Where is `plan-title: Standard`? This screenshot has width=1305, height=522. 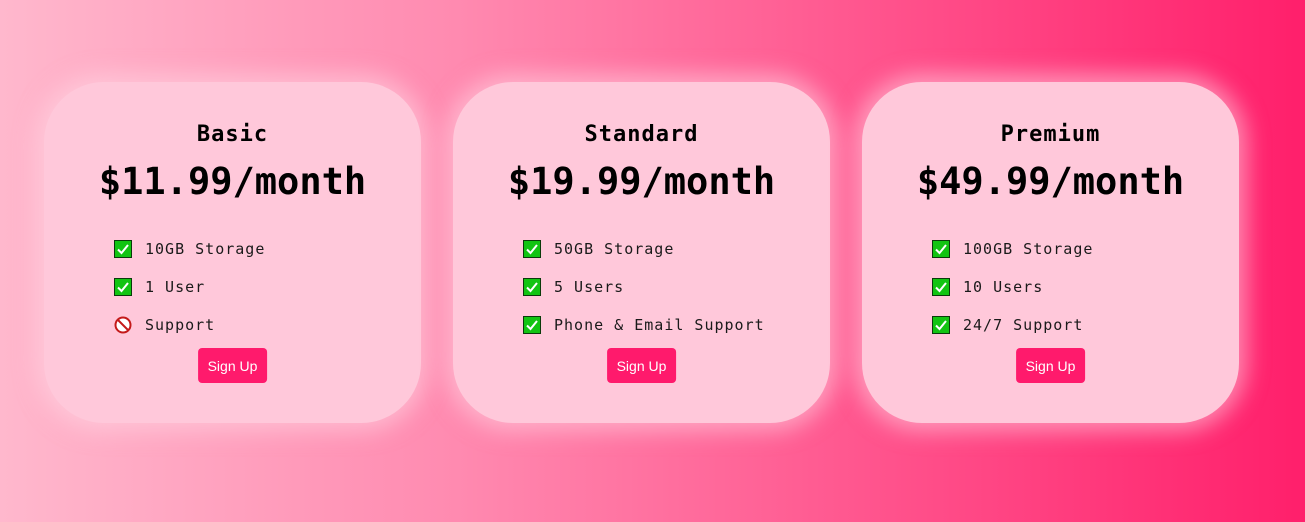
plan-title: Standard is located at coordinates (641, 134).